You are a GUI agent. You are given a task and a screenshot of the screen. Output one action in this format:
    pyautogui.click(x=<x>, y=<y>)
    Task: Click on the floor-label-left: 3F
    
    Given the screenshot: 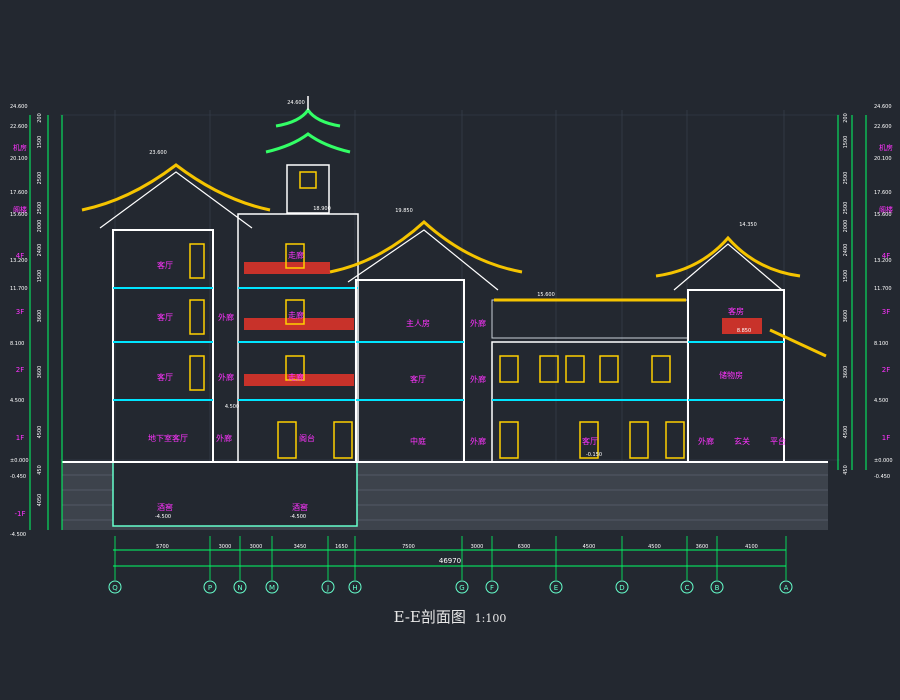 What is the action you would take?
    pyautogui.click(x=20, y=312)
    